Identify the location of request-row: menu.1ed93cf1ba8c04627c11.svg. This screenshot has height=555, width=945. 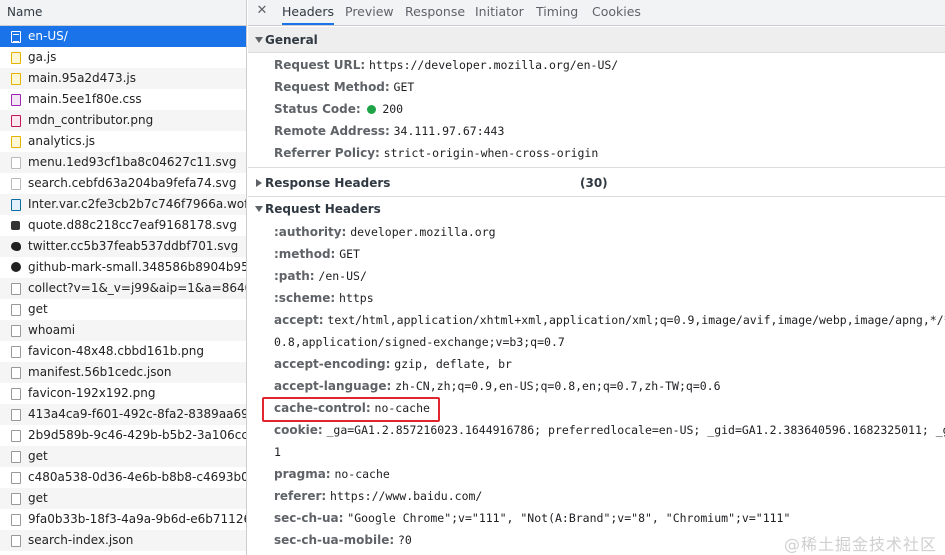
(123, 162).